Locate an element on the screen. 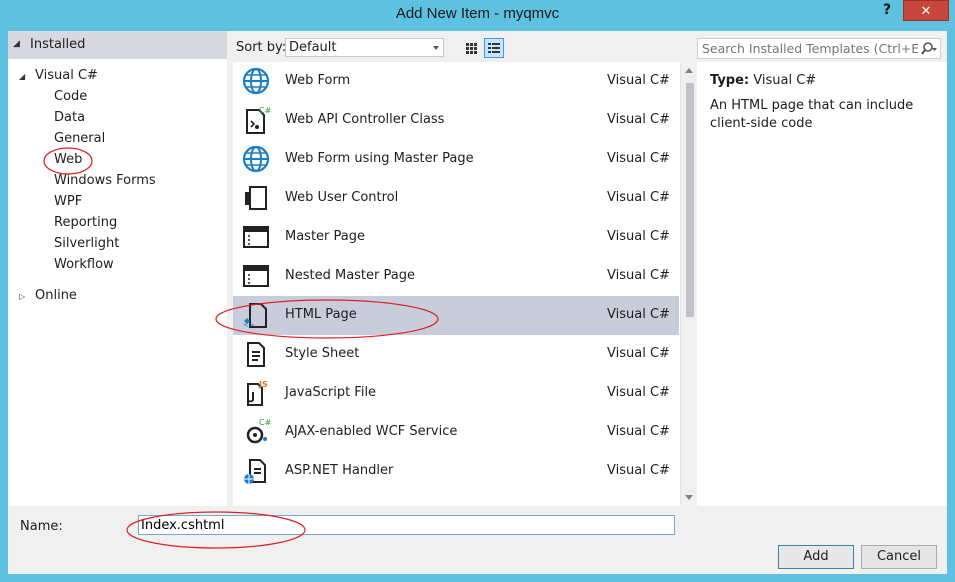  search-input is located at coordinates (808, 48).